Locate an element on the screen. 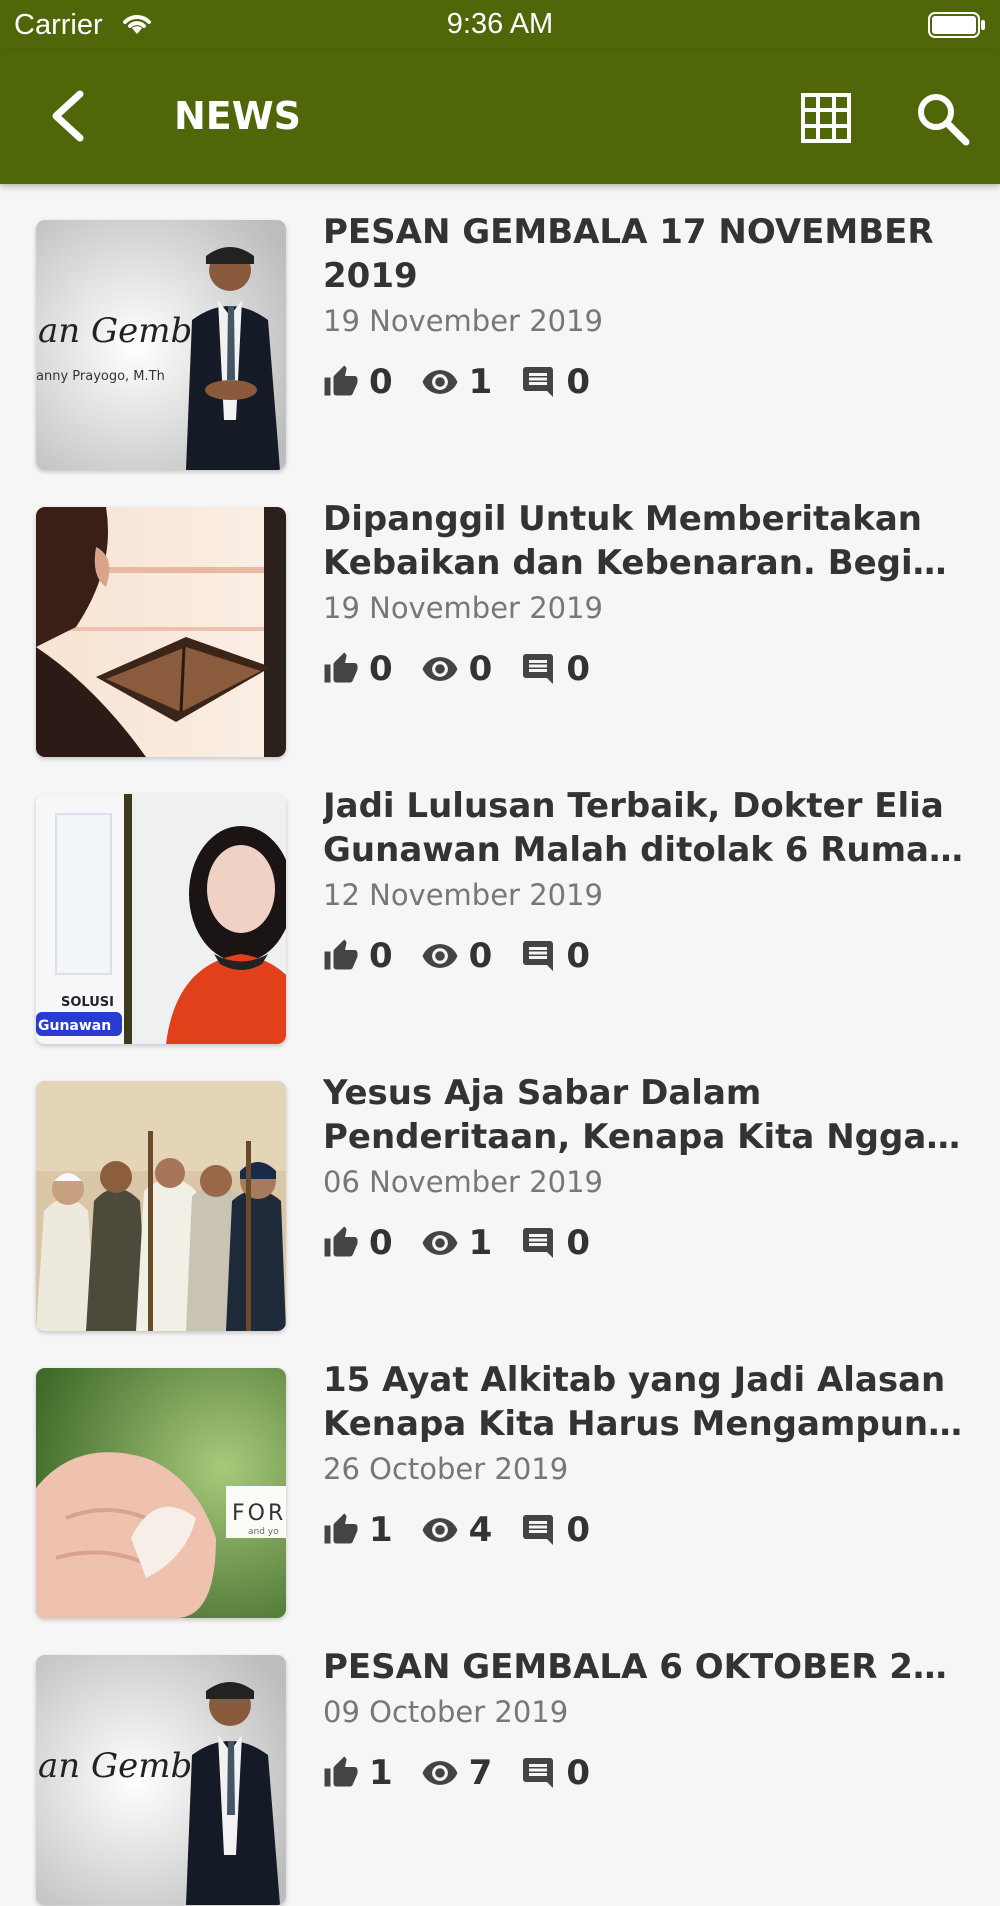 This screenshot has height=1906, width=1000. news-date: 12 November 2019 is located at coordinates (463, 895).